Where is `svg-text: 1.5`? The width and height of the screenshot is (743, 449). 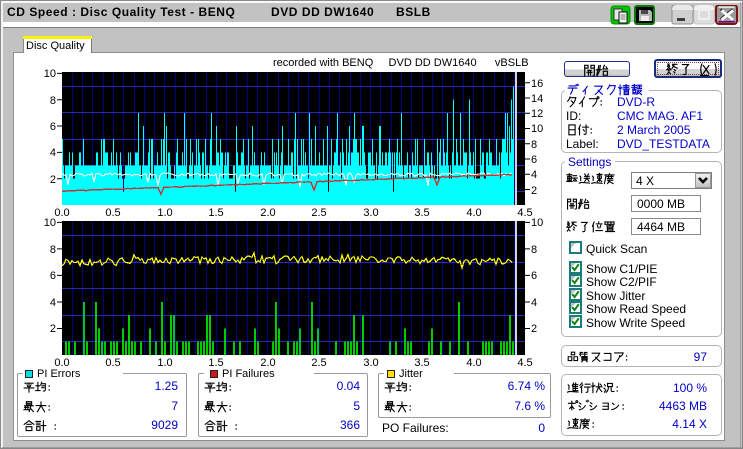
svg-text: 1.5 is located at coordinates (215, 213).